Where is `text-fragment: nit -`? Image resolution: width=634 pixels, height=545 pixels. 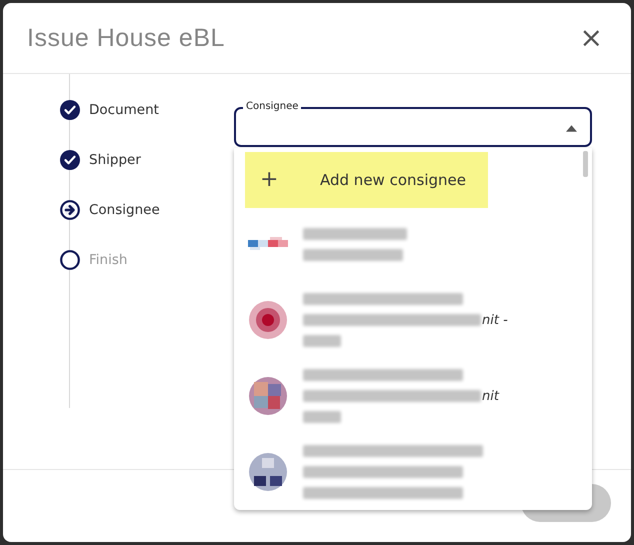
text-fragment: nit - is located at coordinates (495, 320).